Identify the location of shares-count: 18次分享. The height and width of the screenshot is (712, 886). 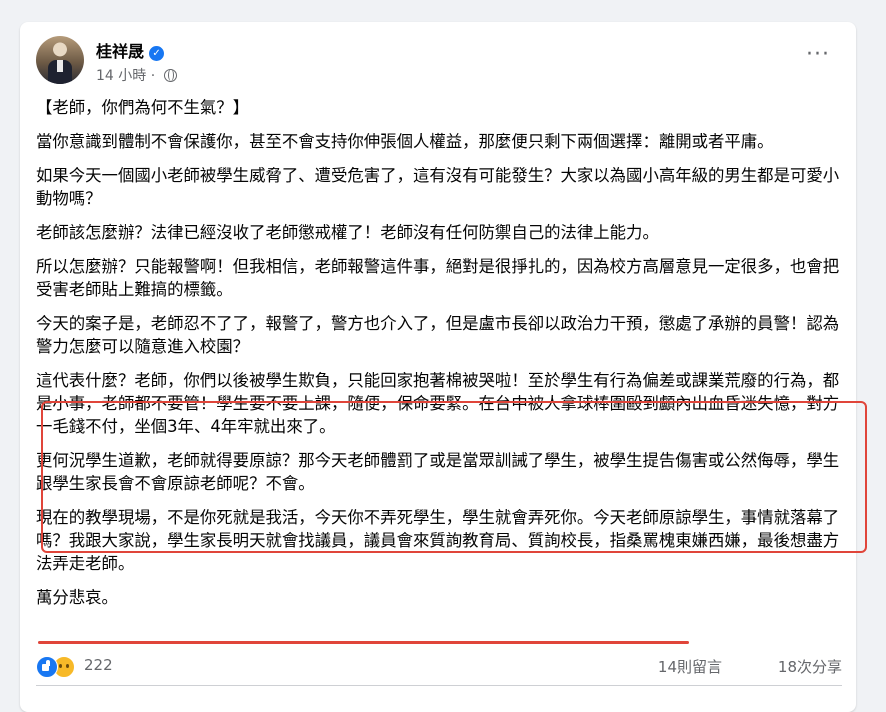
(810, 666).